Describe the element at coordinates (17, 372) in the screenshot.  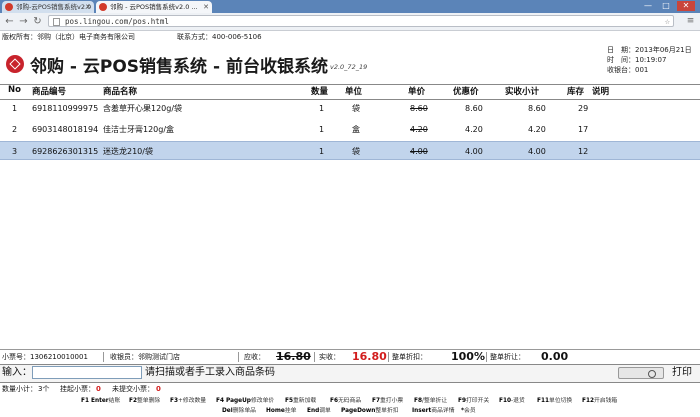
I see `input-label: 输入：` at that location.